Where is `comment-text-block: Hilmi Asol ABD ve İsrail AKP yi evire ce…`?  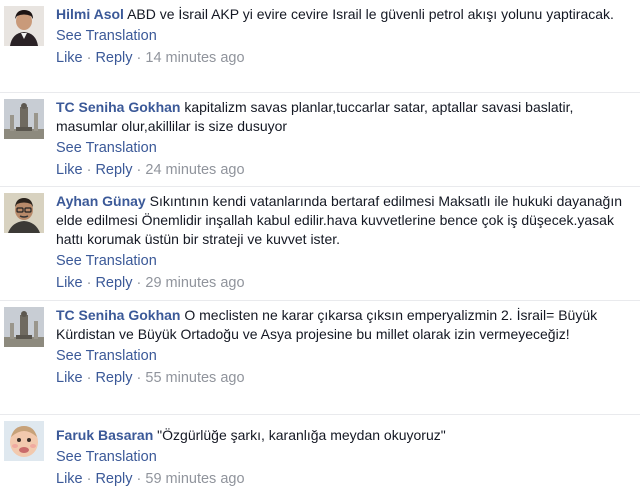
comment-text-block: Hilmi Asol ABD ve İsrail AKP yi evire ce… is located at coordinates (343, 14).